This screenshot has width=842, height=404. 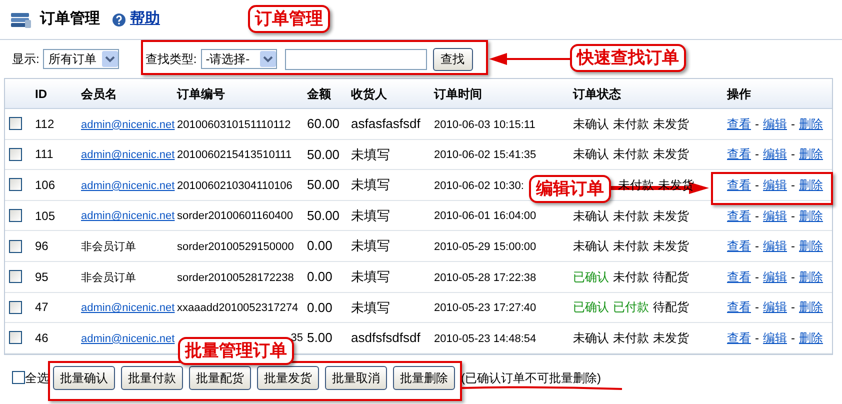 What do you see at coordinates (485, 278) in the screenshot?
I see `table-cell: 2010-05-28 17:22:38` at bounding box center [485, 278].